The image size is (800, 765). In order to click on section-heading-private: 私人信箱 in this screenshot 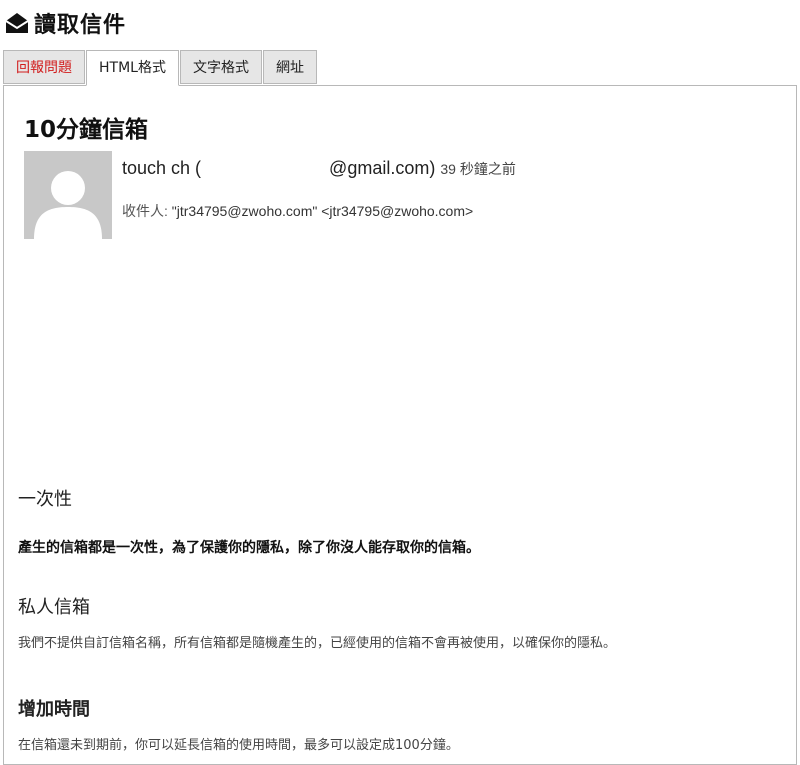, I will do `click(54, 607)`.